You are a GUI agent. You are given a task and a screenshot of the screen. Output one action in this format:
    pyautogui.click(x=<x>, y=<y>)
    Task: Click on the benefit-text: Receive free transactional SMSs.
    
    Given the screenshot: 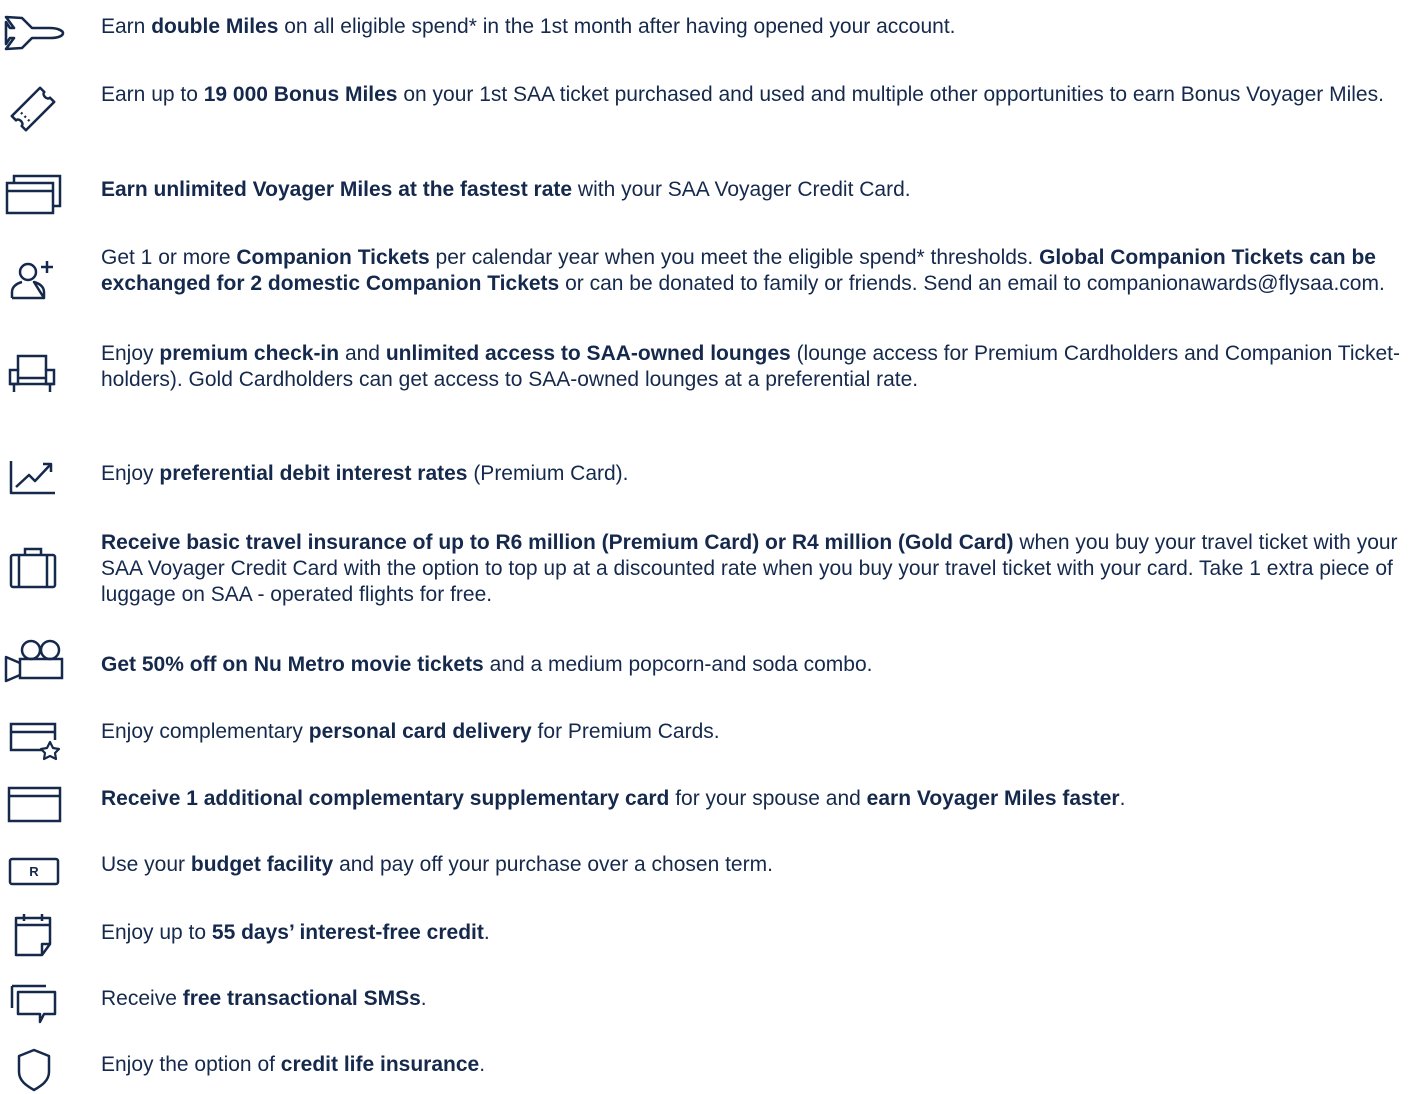 What is the action you would take?
    pyautogui.click(x=758, y=999)
    